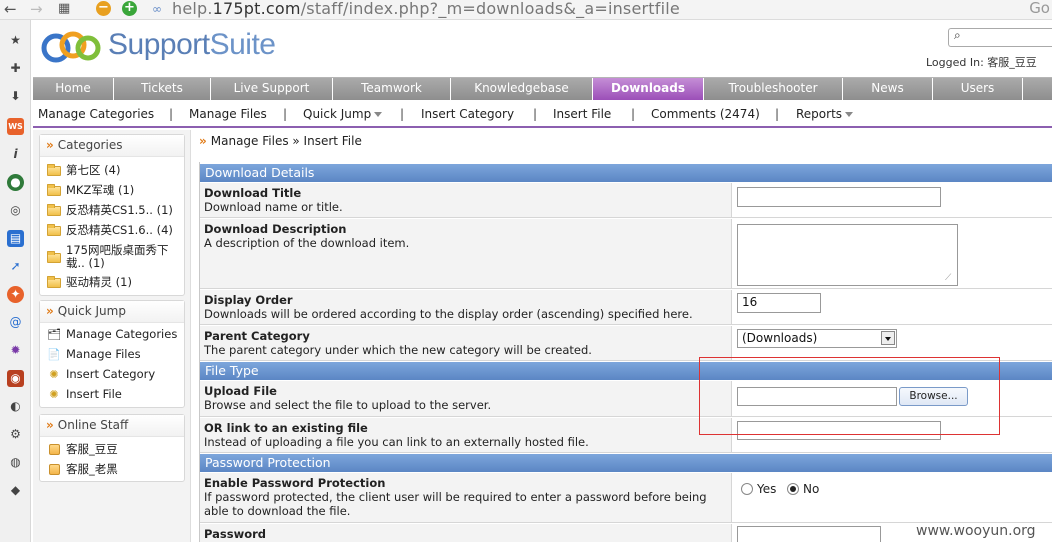 Image resolution: width=1052 pixels, height=542 pixels. I want to click on quick-jump-panel-title: » Quick Jump, so click(112, 312).